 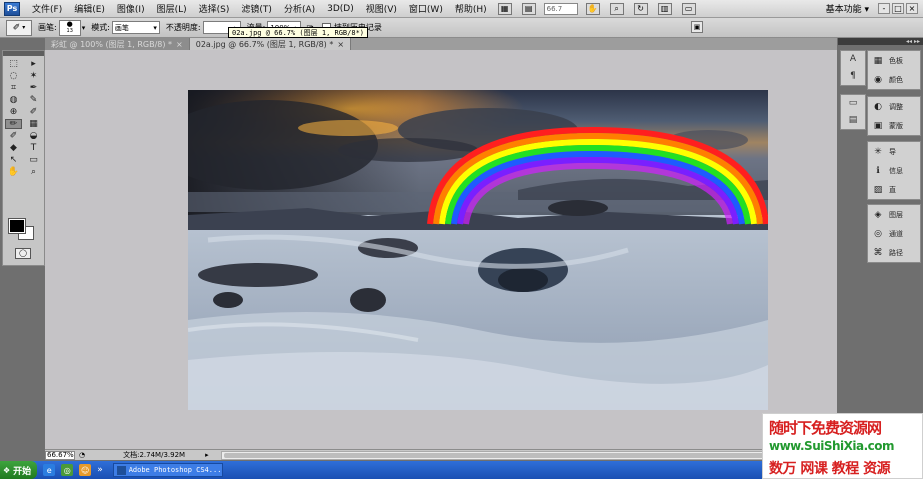 I want to click on panel-paths: ⌘ 路径, so click(x=894, y=252).